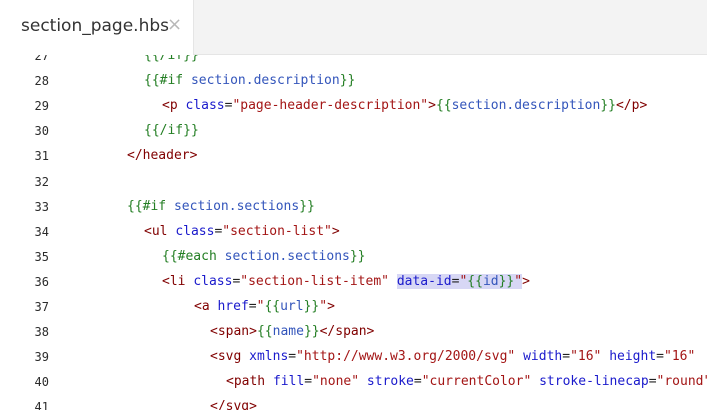 The height and width of the screenshot is (410, 707). What do you see at coordinates (41, 81) in the screenshot?
I see `line-number: 28` at bounding box center [41, 81].